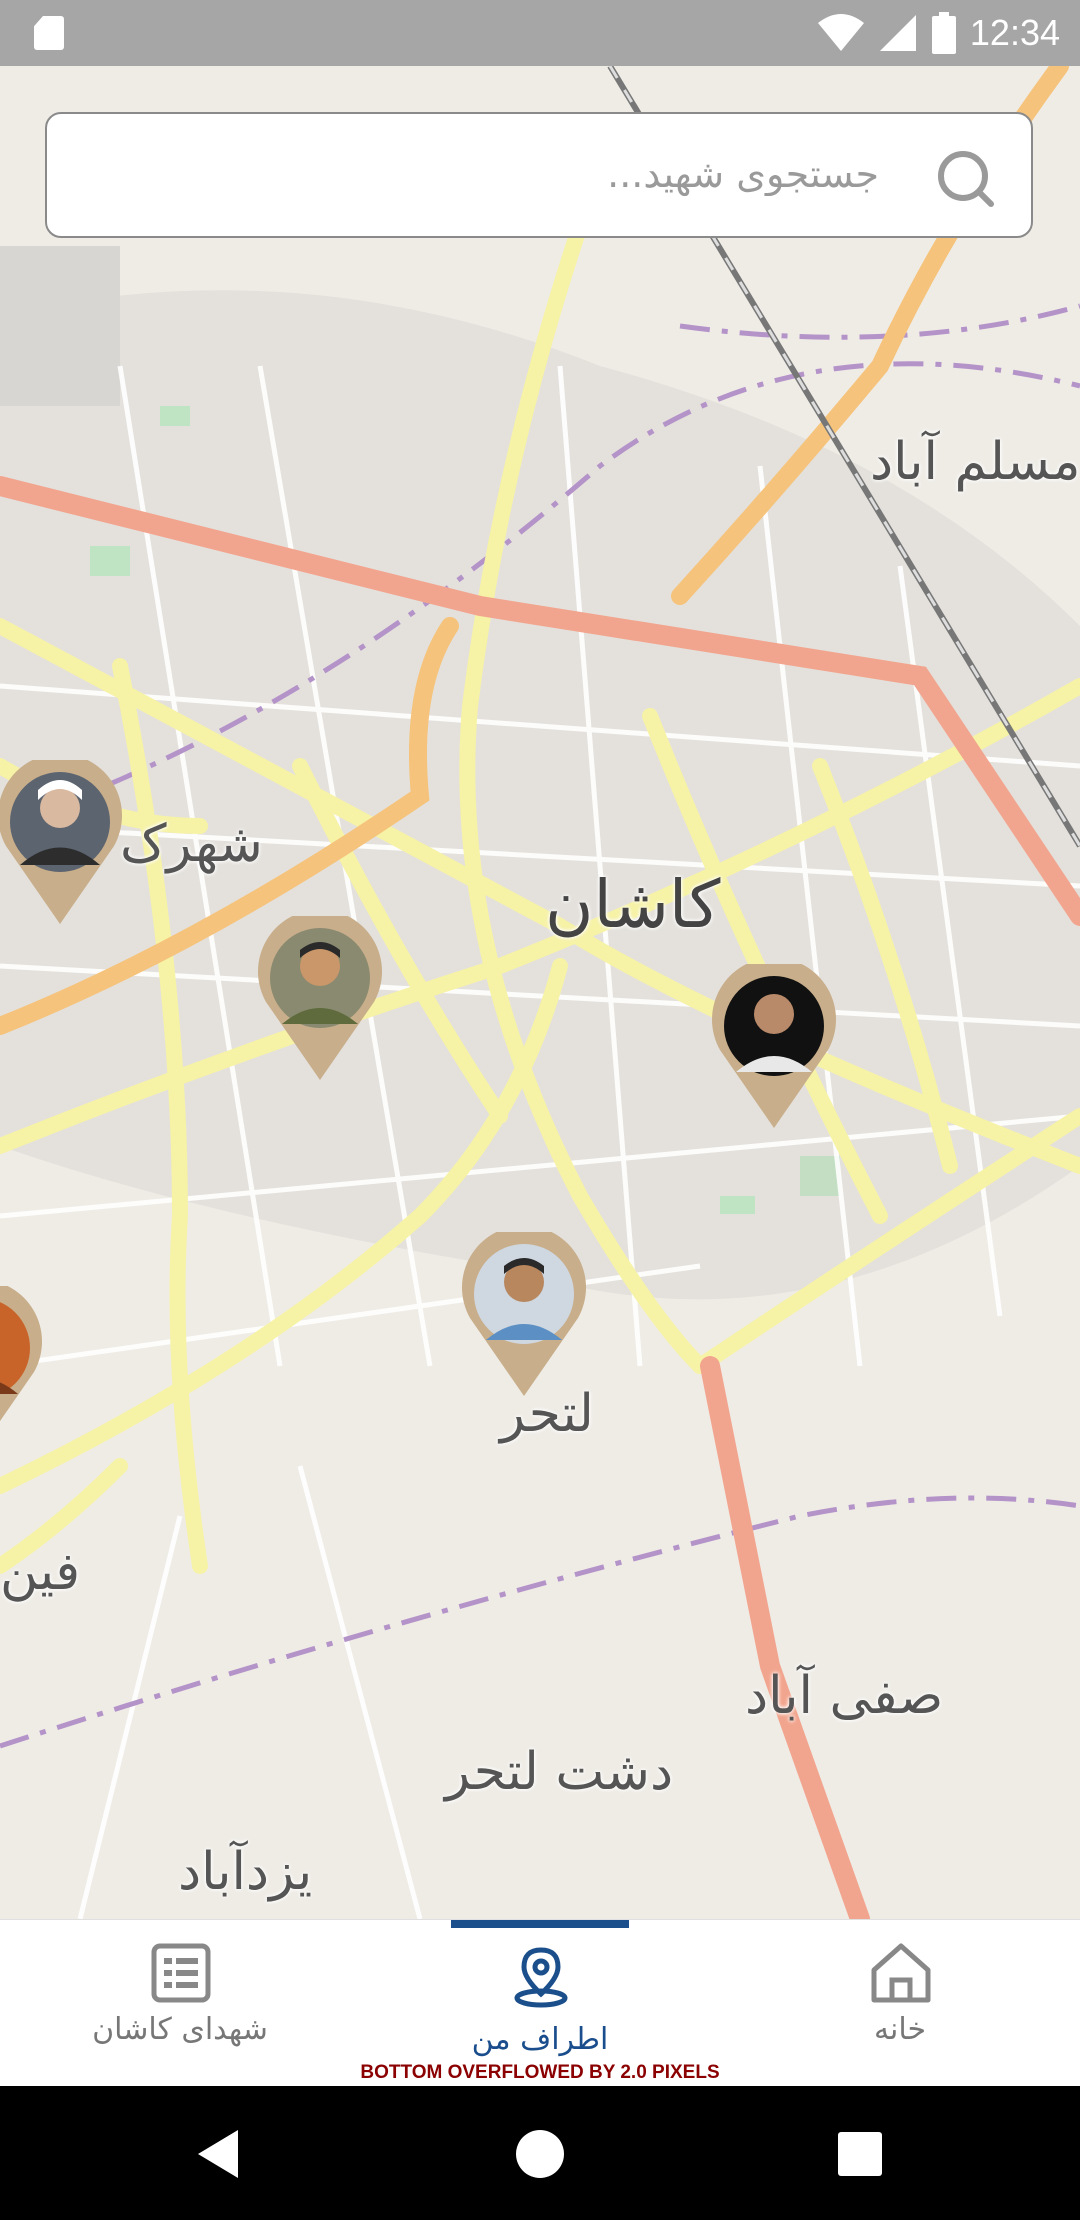 This screenshot has height=2220, width=1080. I want to click on search-input, so click(479, 174).